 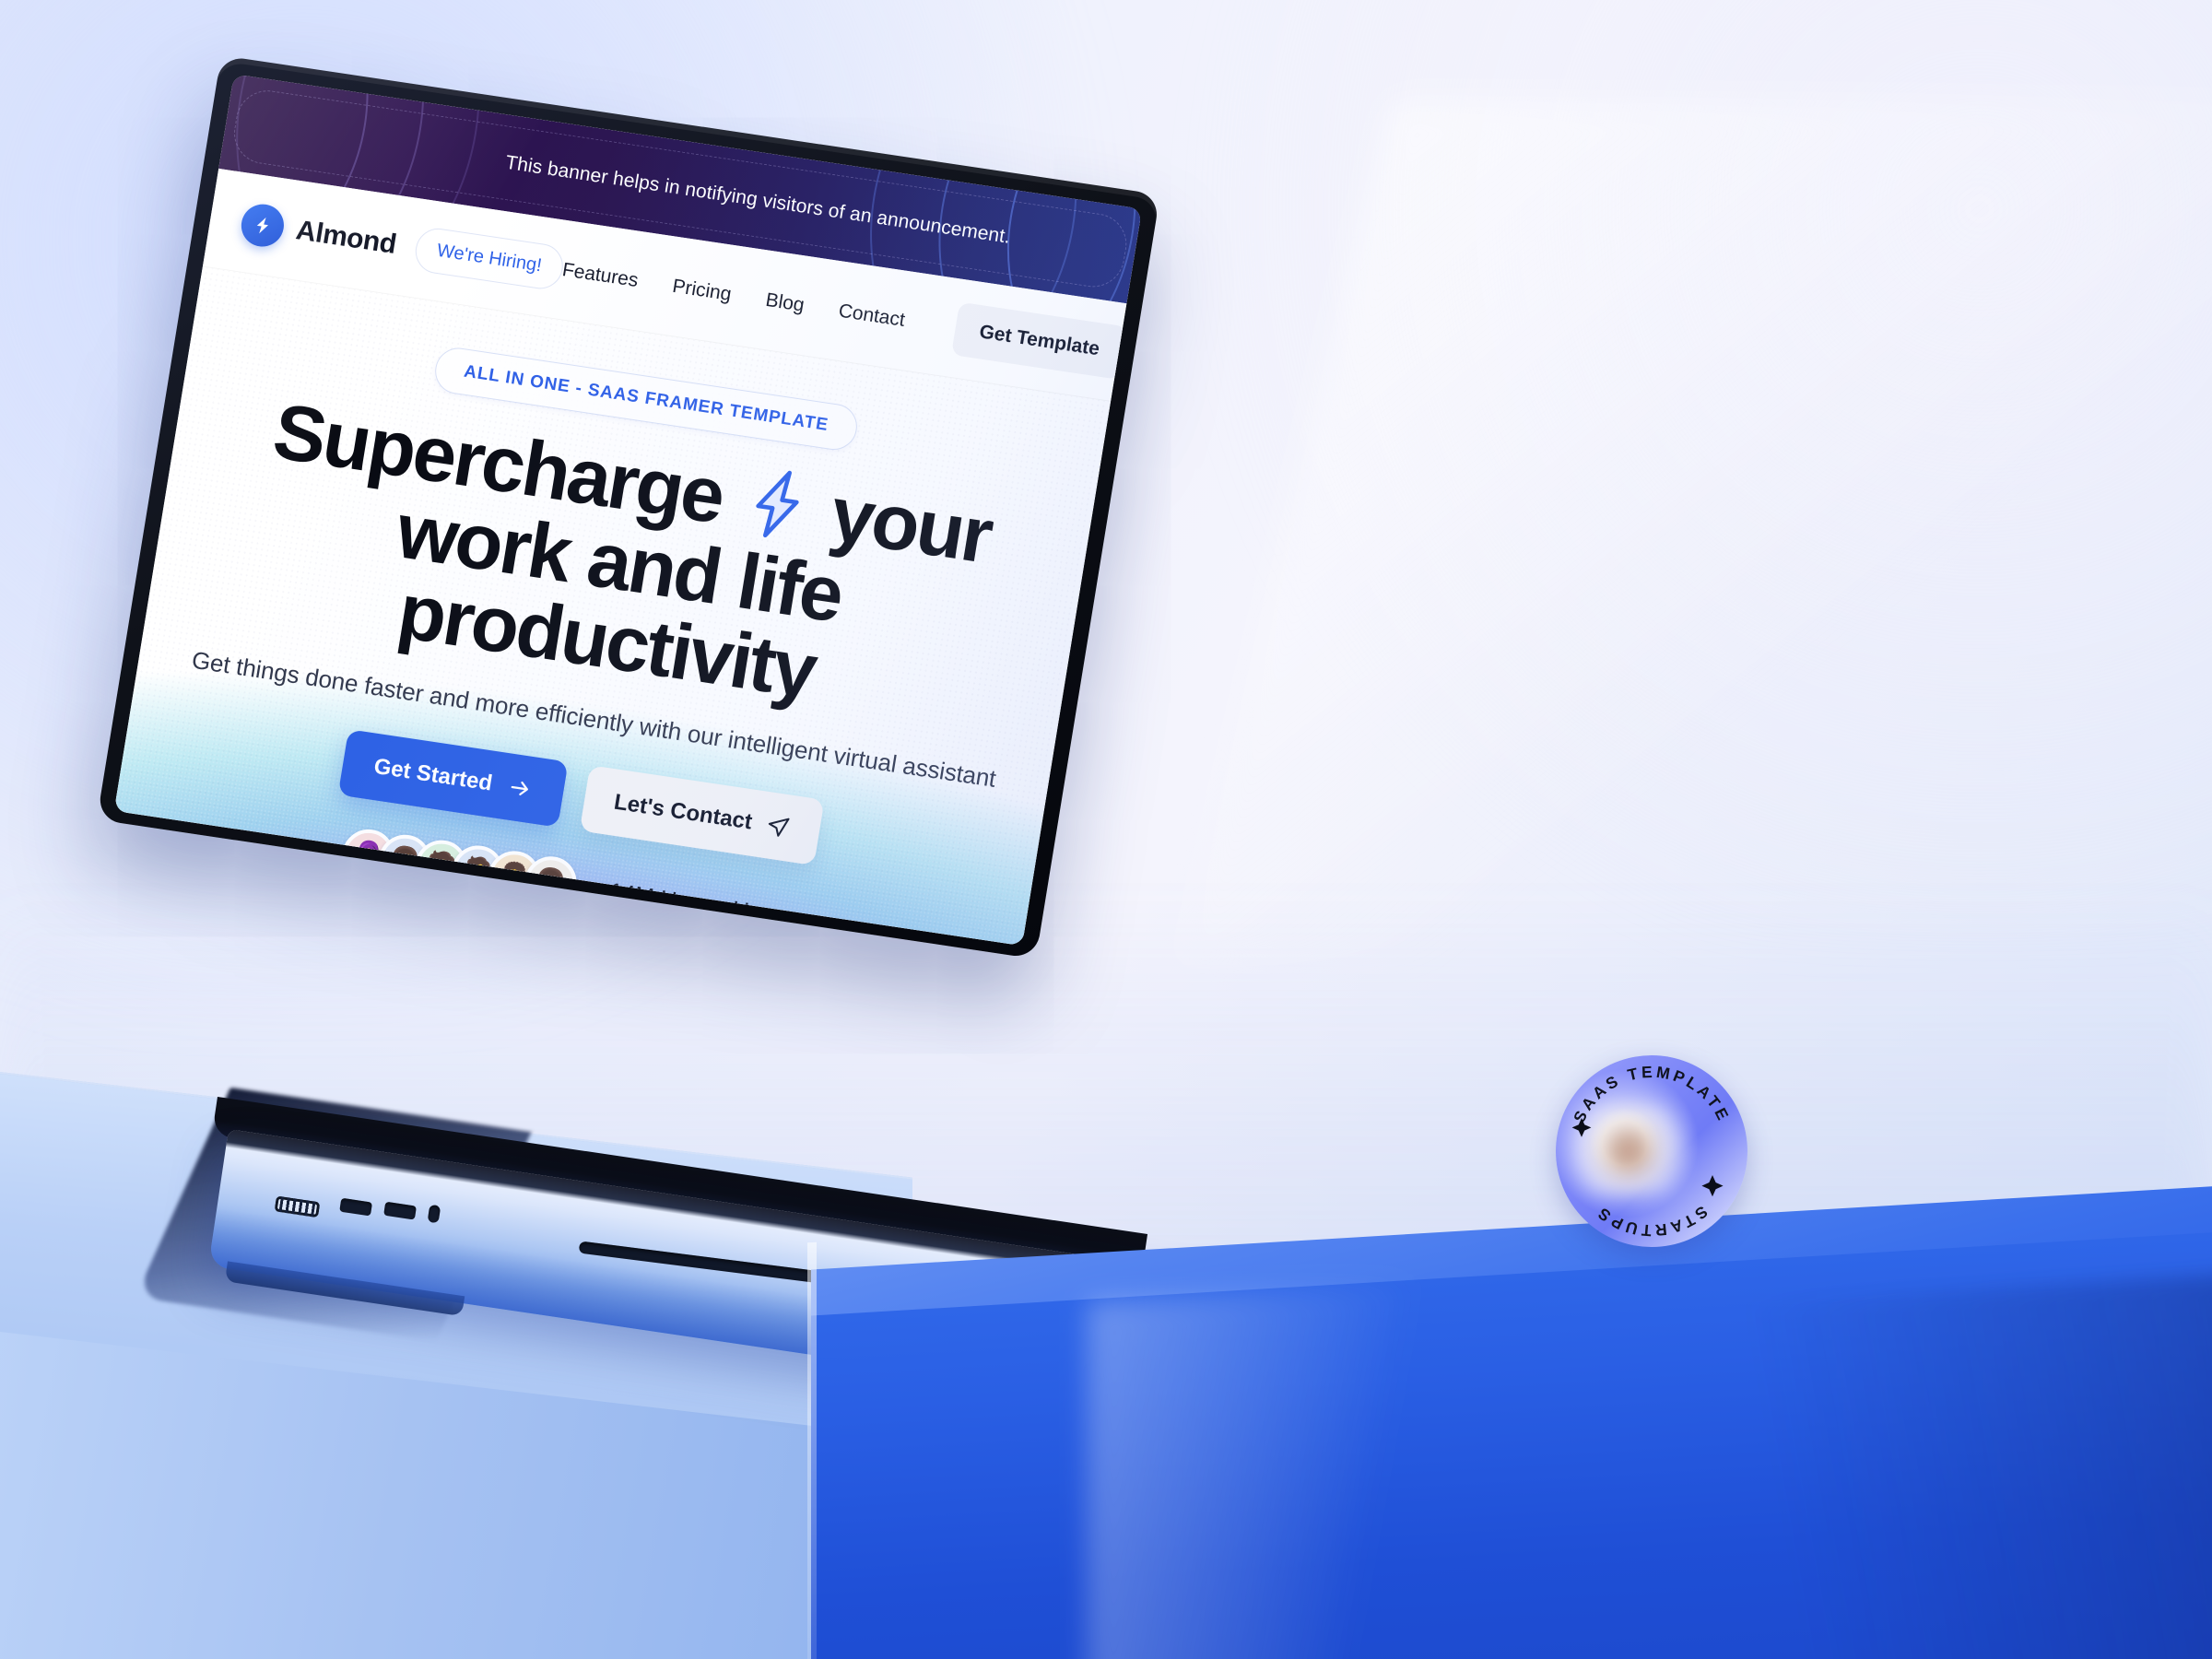 I want to click on get-started-label: Get Started, so click(x=433, y=774).